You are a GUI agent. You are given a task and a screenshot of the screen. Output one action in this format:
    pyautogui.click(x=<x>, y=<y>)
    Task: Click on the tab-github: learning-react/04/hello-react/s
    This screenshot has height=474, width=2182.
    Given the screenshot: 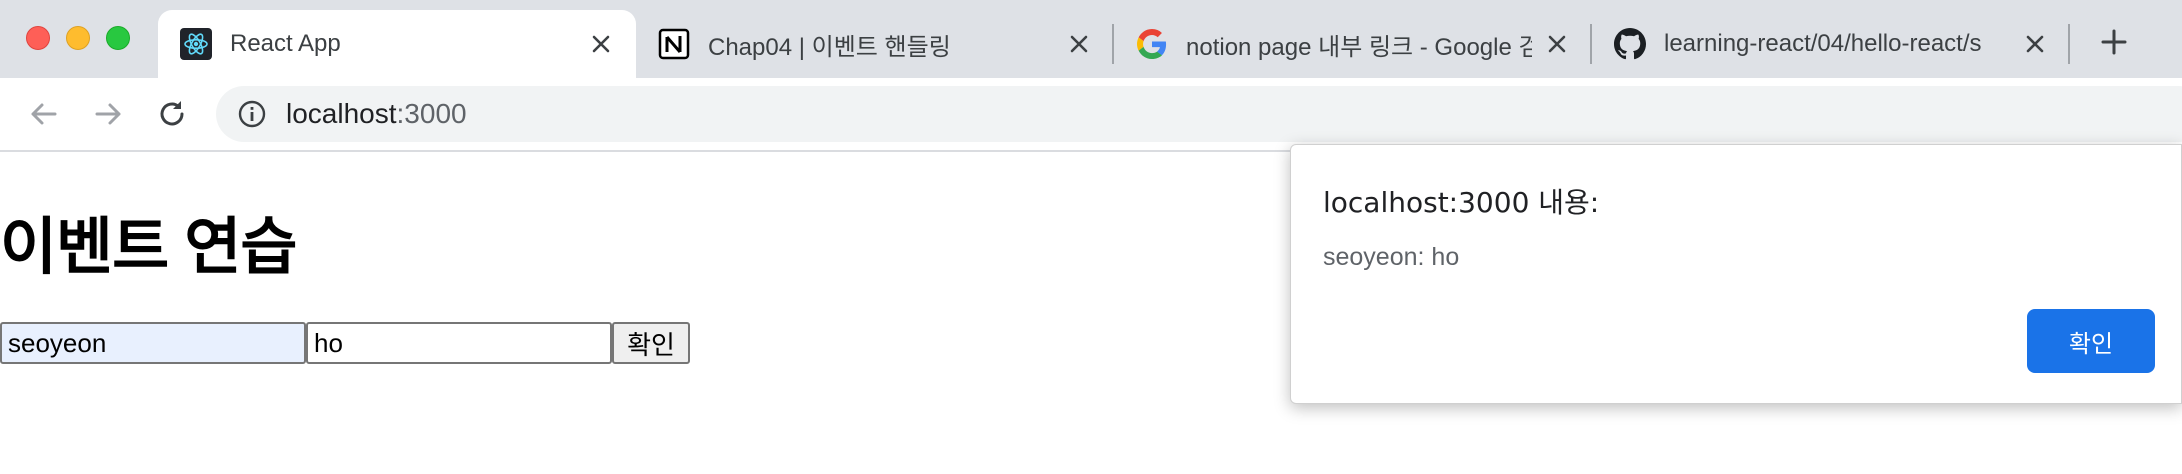 What is the action you would take?
    pyautogui.click(x=1831, y=44)
    